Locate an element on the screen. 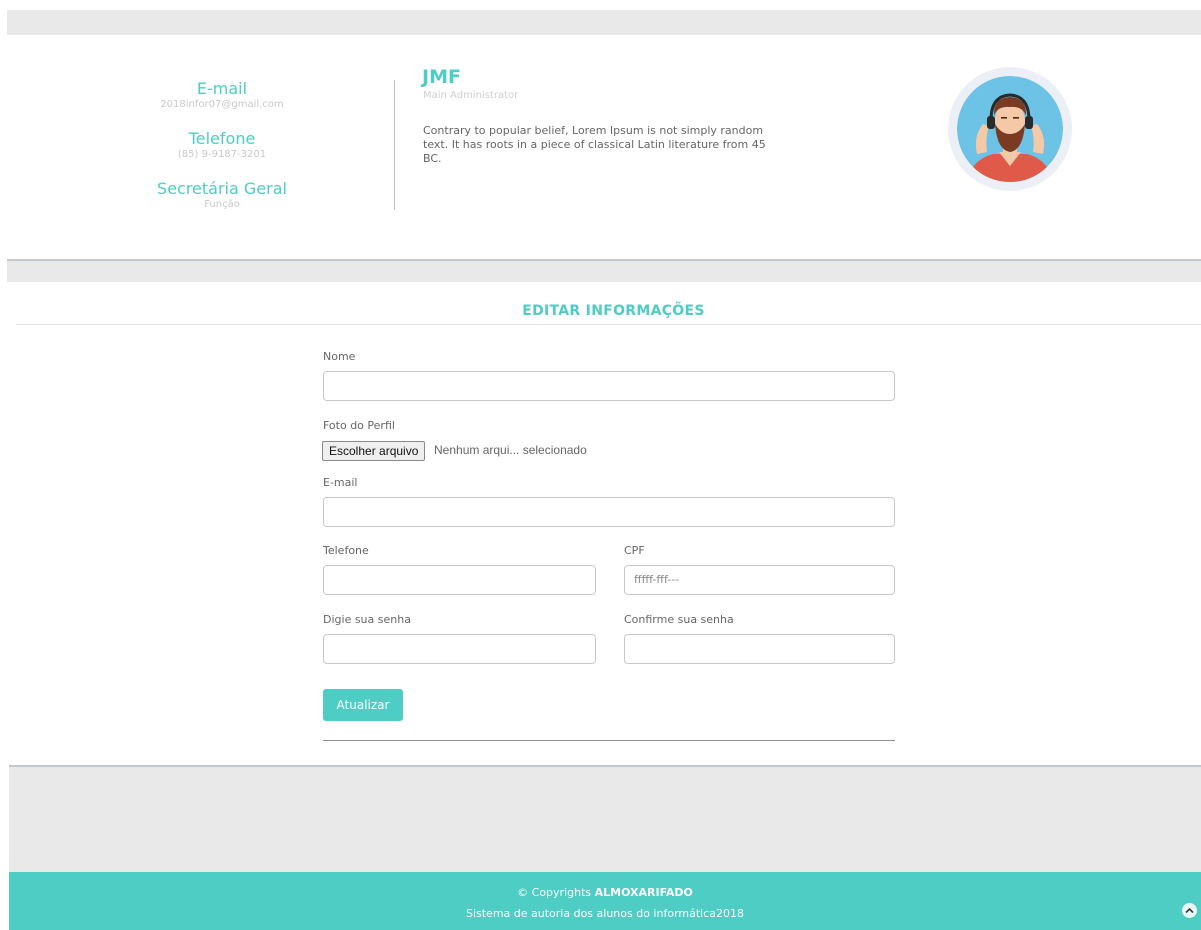 This screenshot has width=1201, height=930. foto-label: Foto do Perfil is located at coordinates (359, 425).